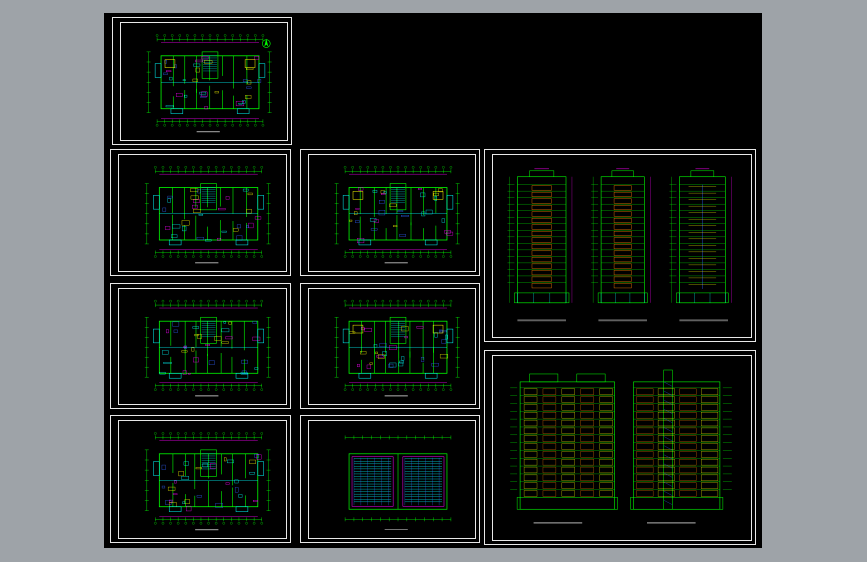 Image resolution: width=867 pixels, height=562 pixels. I want to click on side-elevation-drawing, so click(619, 245).